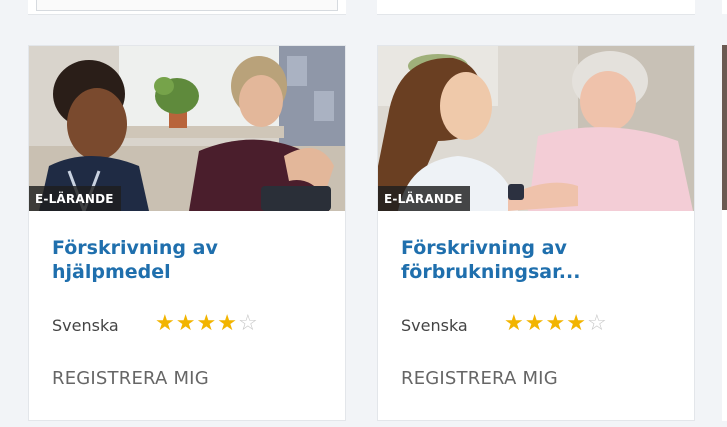  I want to click on previous-card-inner-box, so click(187, 5).